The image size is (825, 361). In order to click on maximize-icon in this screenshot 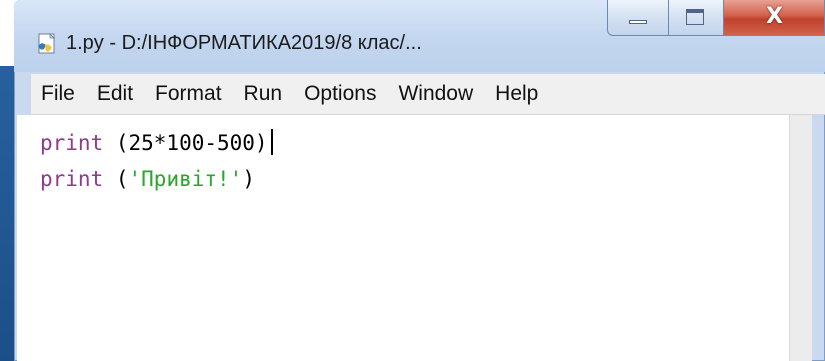, I will do `click(695, 17)`.